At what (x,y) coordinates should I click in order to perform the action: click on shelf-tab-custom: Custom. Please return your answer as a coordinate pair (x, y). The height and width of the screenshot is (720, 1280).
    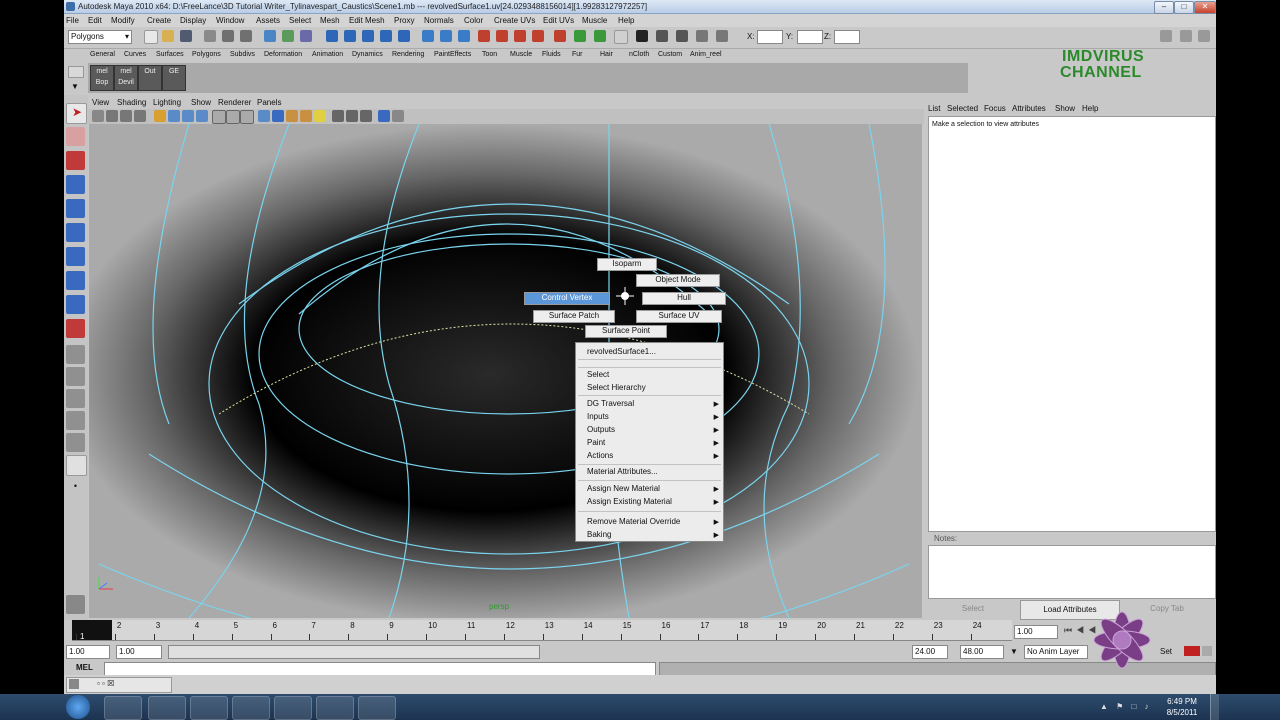
    Looking at the image, I should click on (670, 54).